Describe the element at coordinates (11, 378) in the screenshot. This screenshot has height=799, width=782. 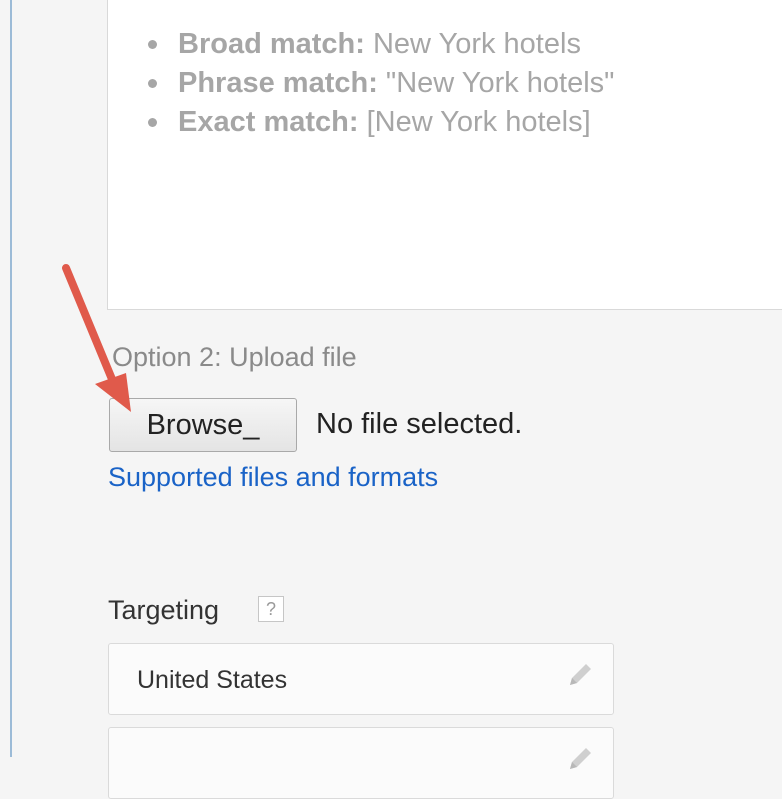
I see `window-border` at that location.